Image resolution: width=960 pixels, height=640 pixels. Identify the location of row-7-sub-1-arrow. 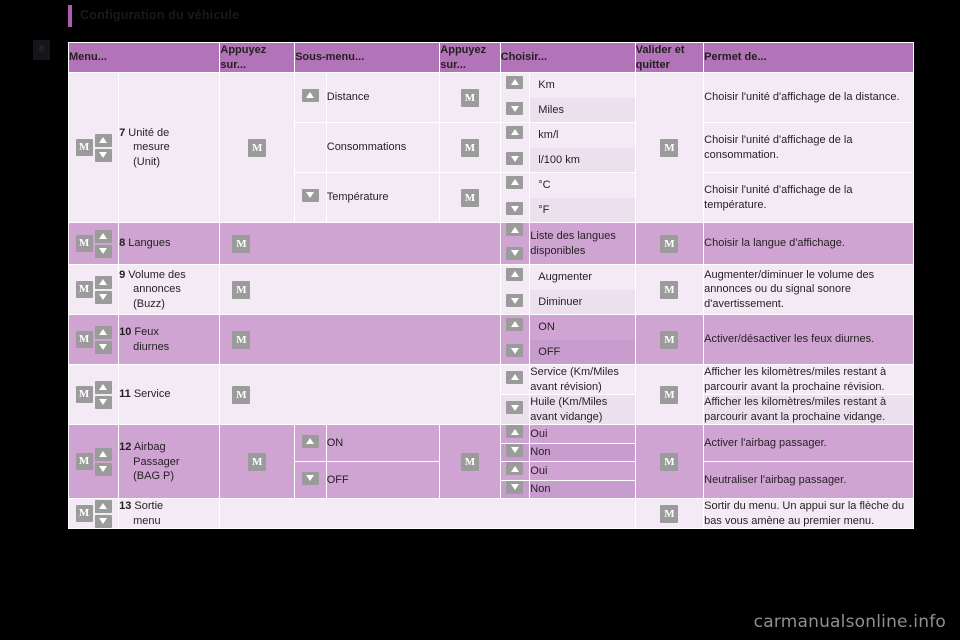
(310, 98).